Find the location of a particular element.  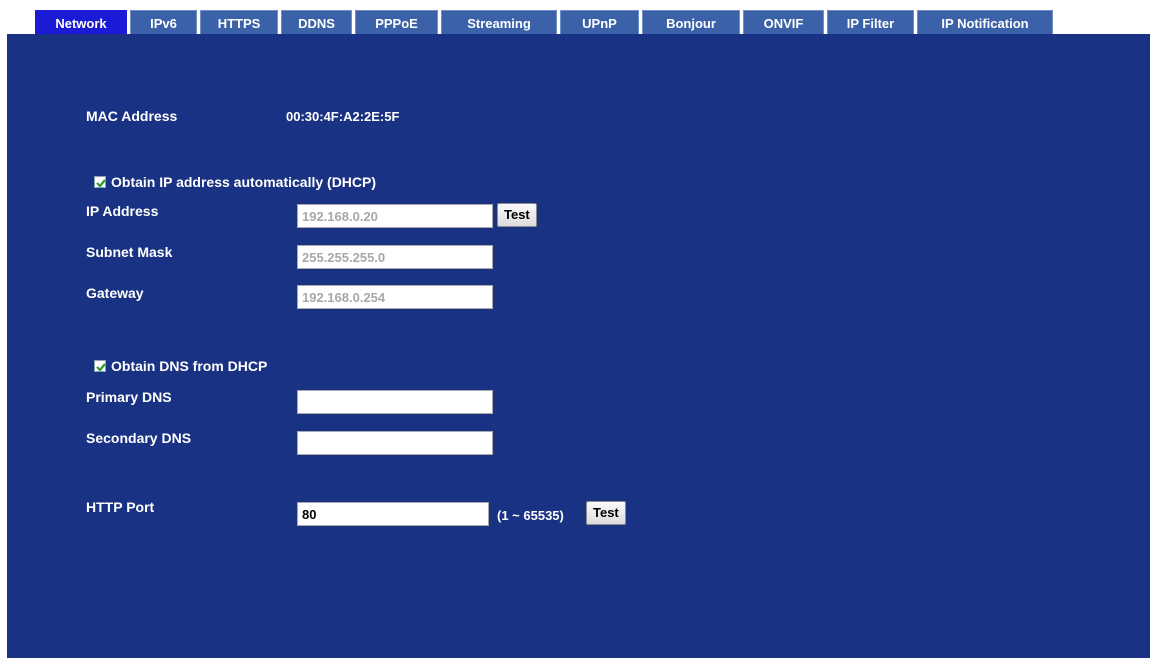

tab-ipv6: IPv6 is located at coordinates (163, 22).